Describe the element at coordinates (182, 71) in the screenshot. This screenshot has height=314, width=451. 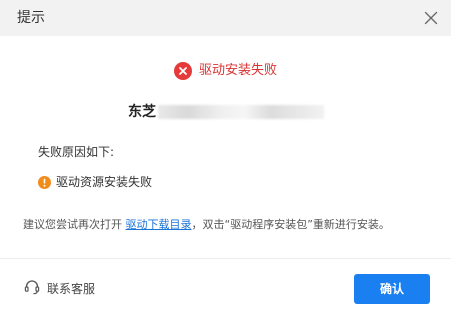
I see `error-circle-icon` at that location.